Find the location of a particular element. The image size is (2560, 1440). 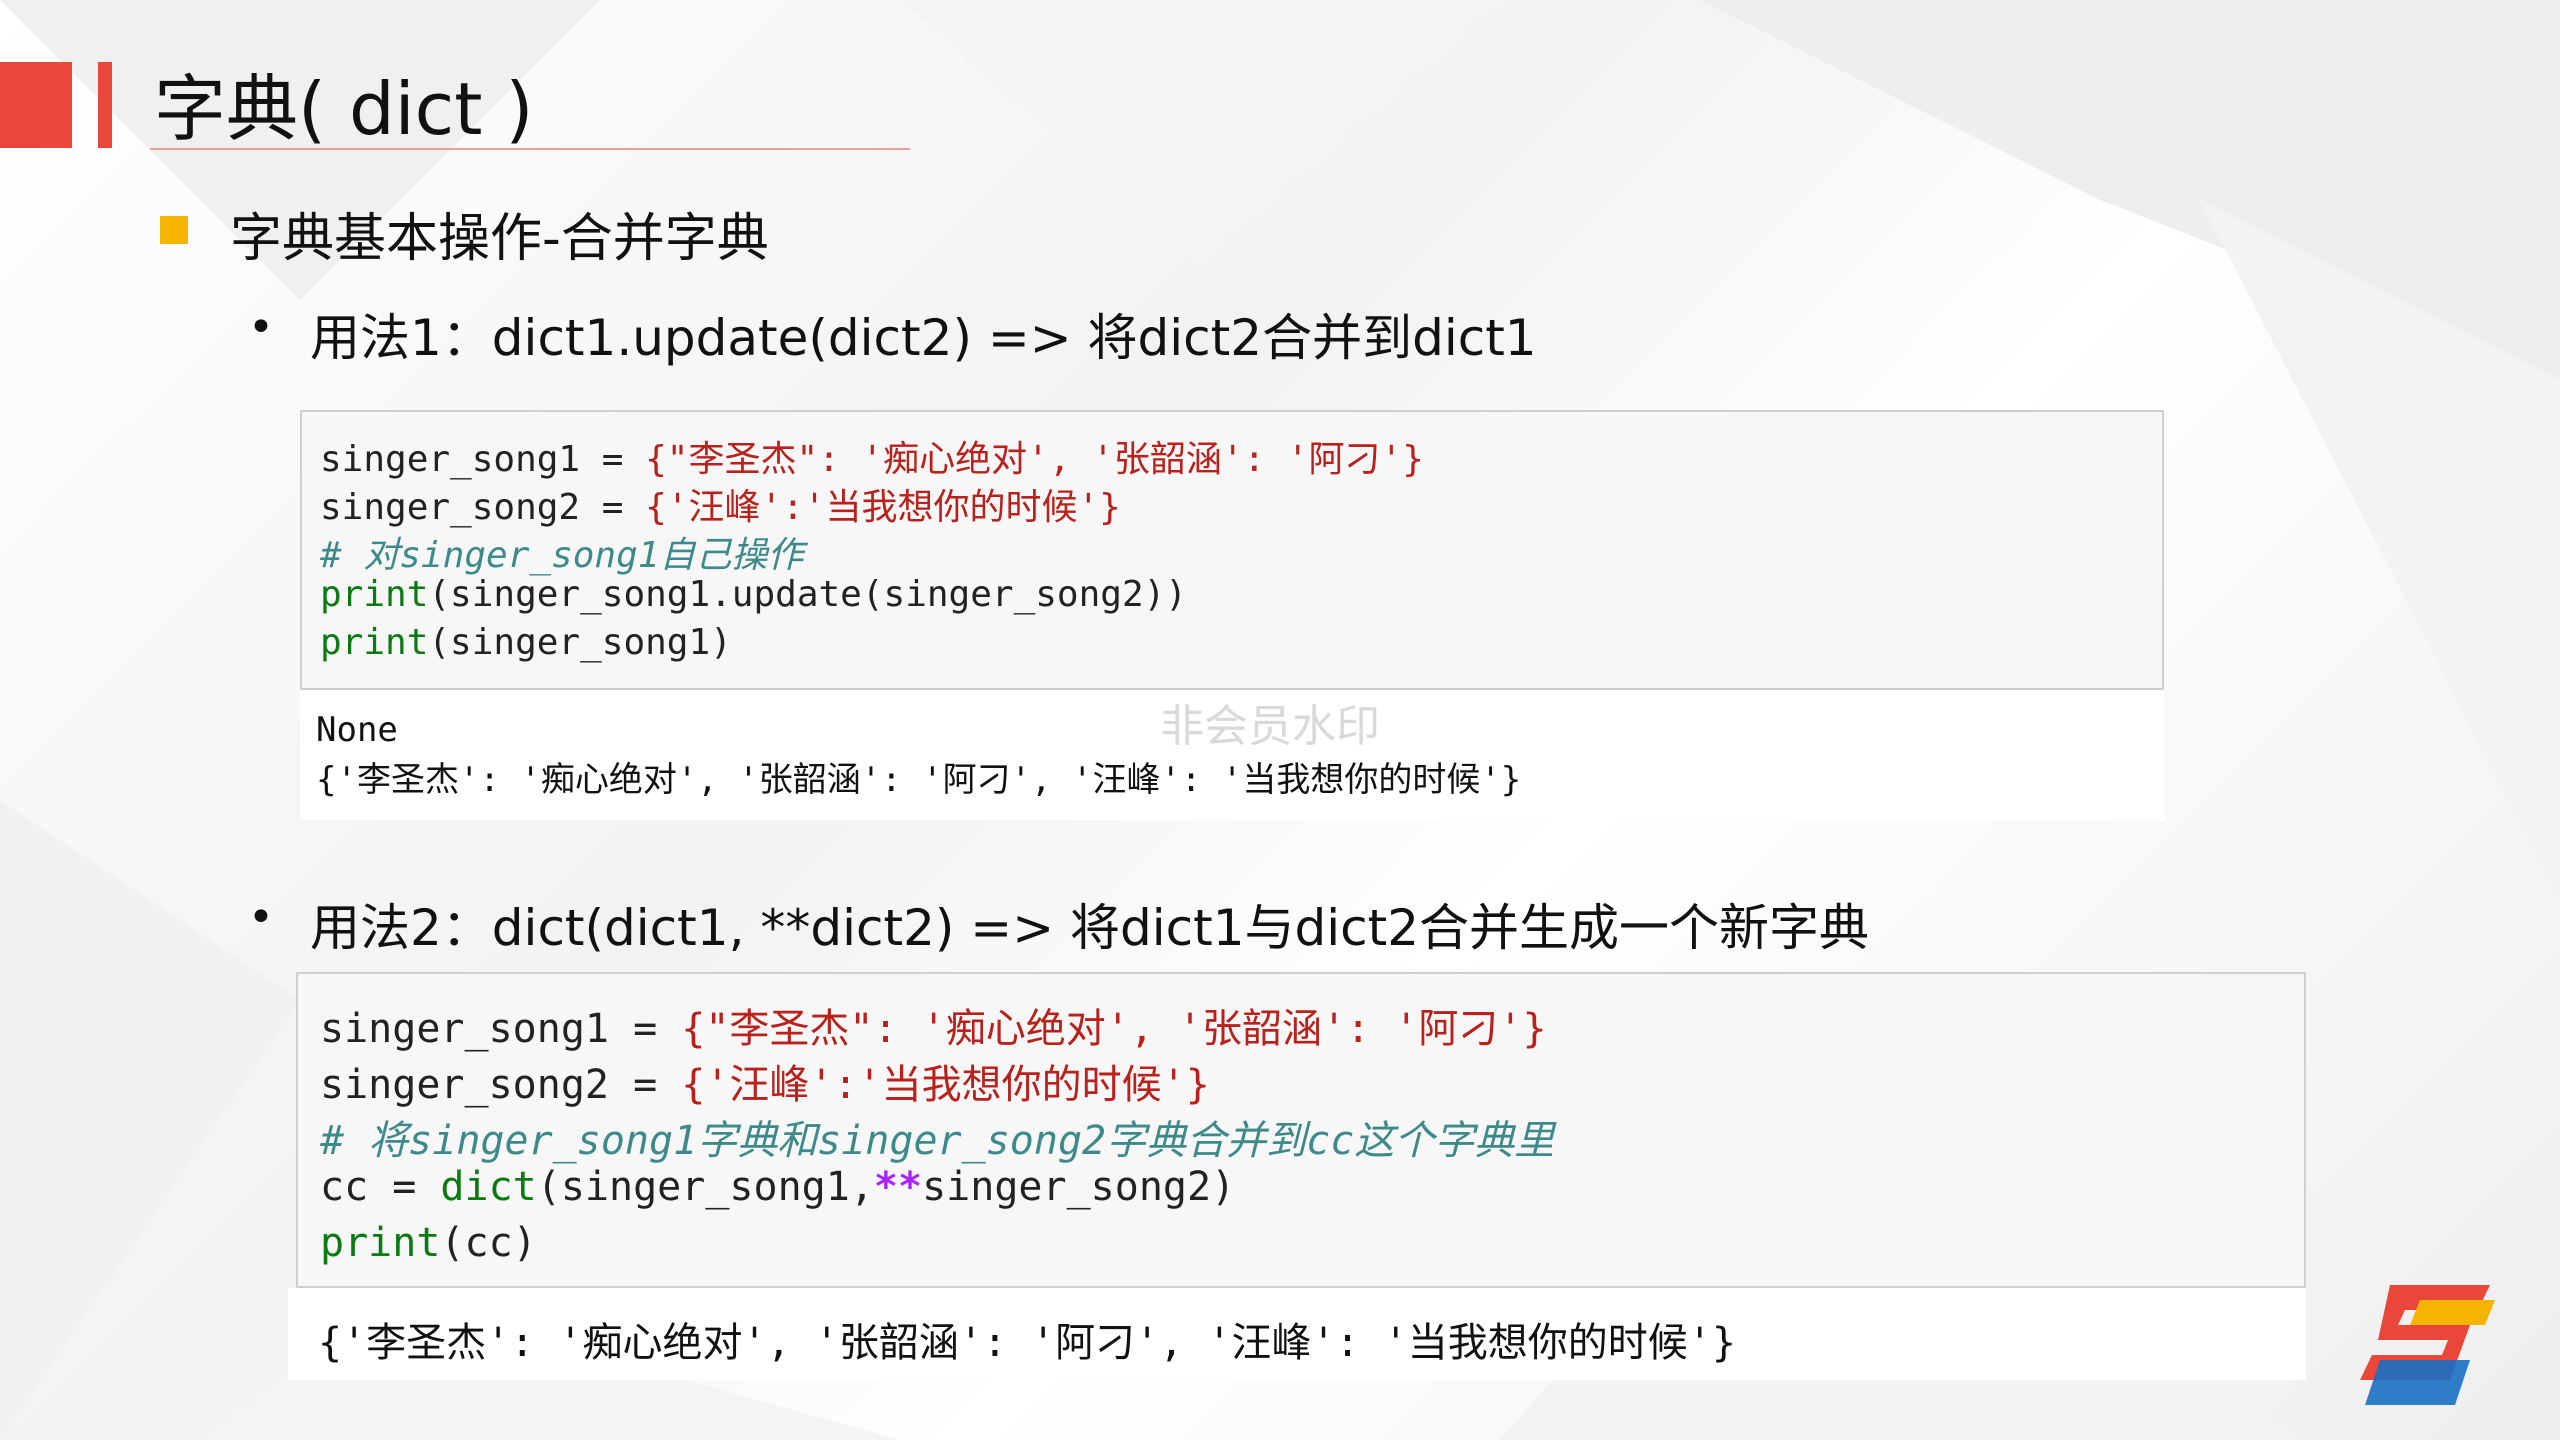

code1-line5: print(singer_song1) is located at coordinates (526, 642).